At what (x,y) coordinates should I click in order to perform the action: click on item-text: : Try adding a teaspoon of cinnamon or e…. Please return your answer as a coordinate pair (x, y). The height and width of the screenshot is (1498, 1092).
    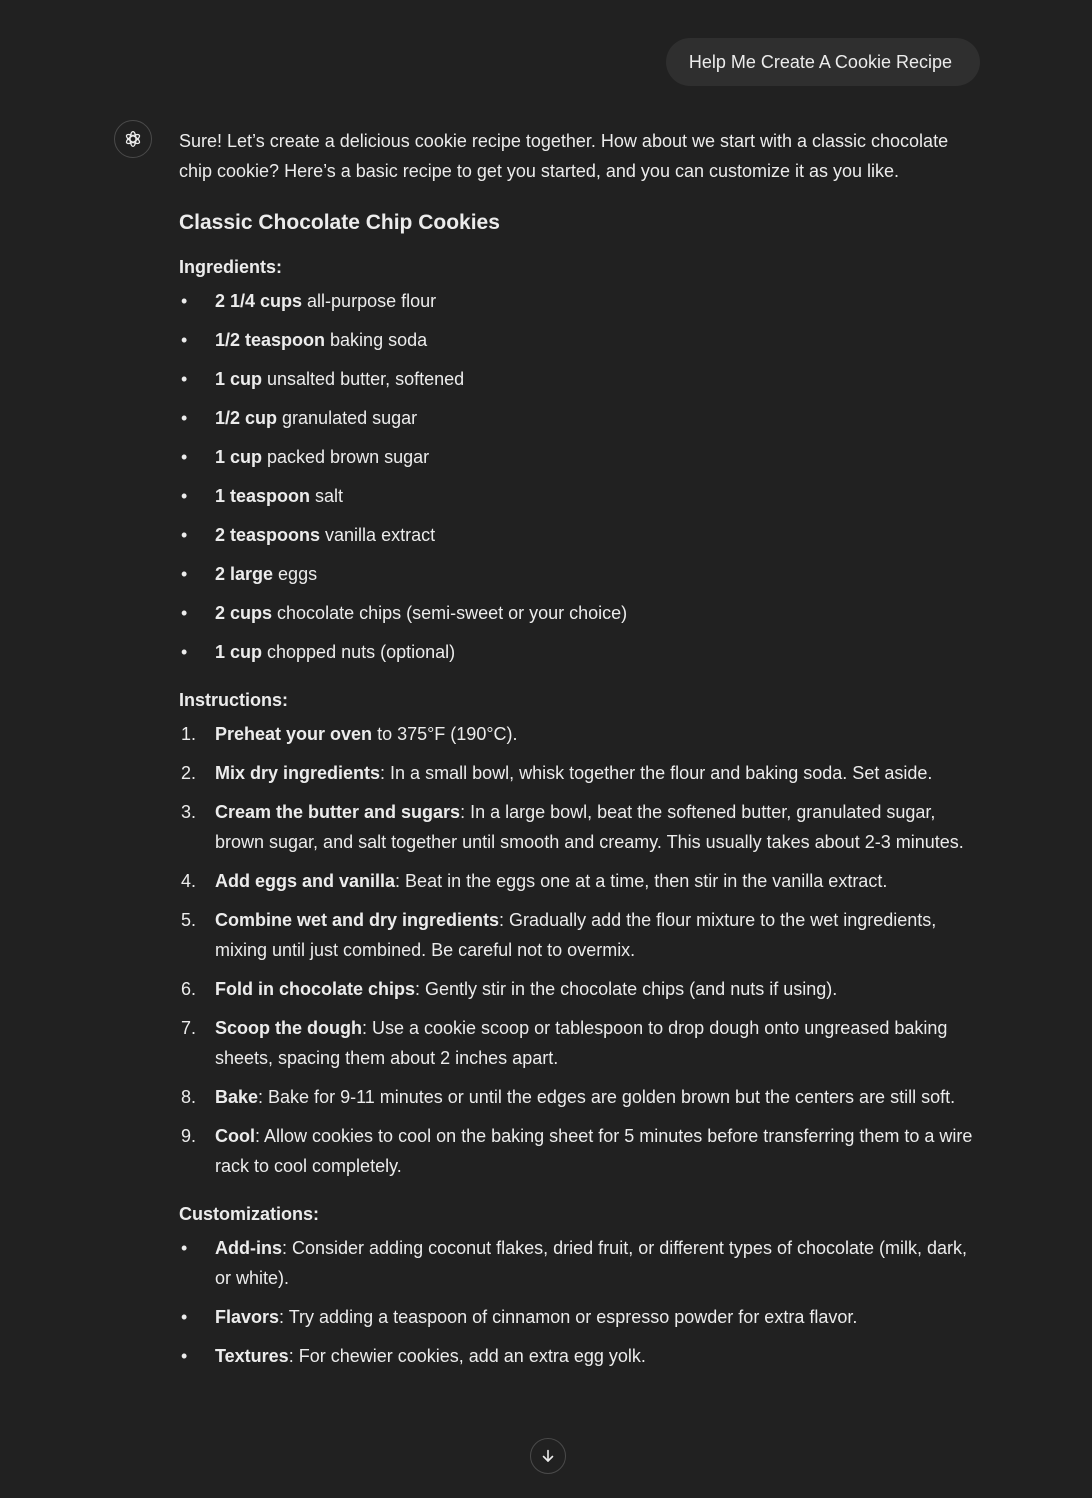
    Looking at the image, I should click on (568, 1317).